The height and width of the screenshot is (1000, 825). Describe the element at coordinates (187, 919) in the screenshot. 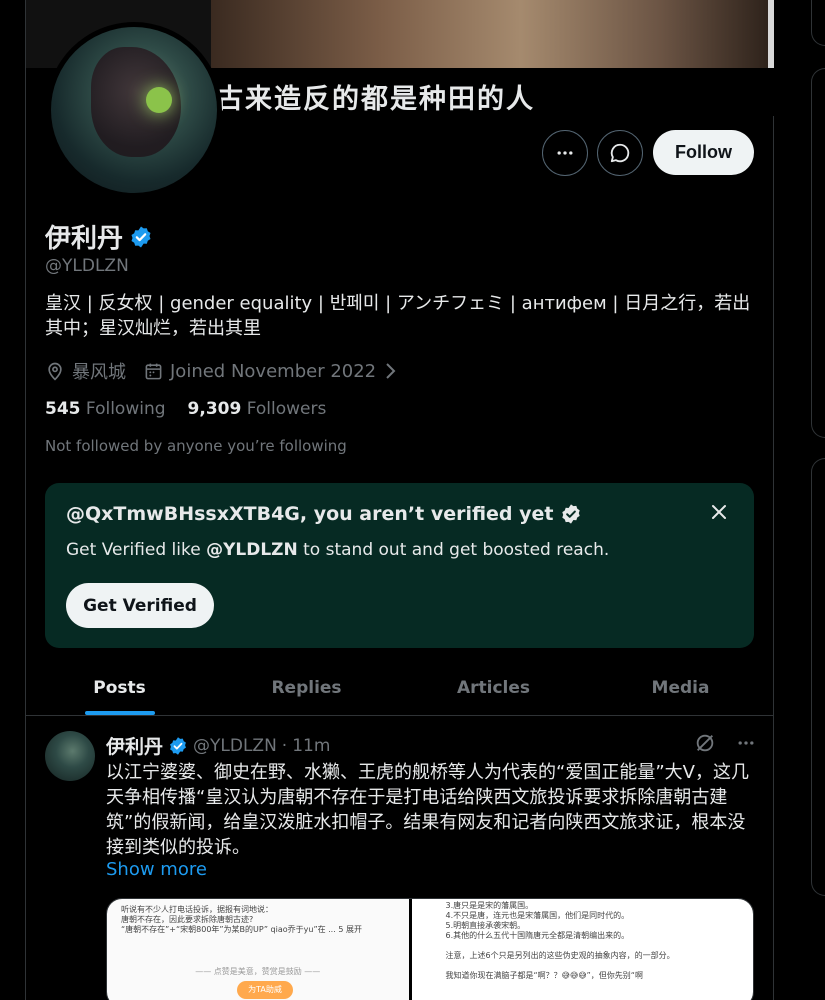

I see `media-left-line: 唐朝不存在，因此要求拆除唐朝古迹?` at that location.